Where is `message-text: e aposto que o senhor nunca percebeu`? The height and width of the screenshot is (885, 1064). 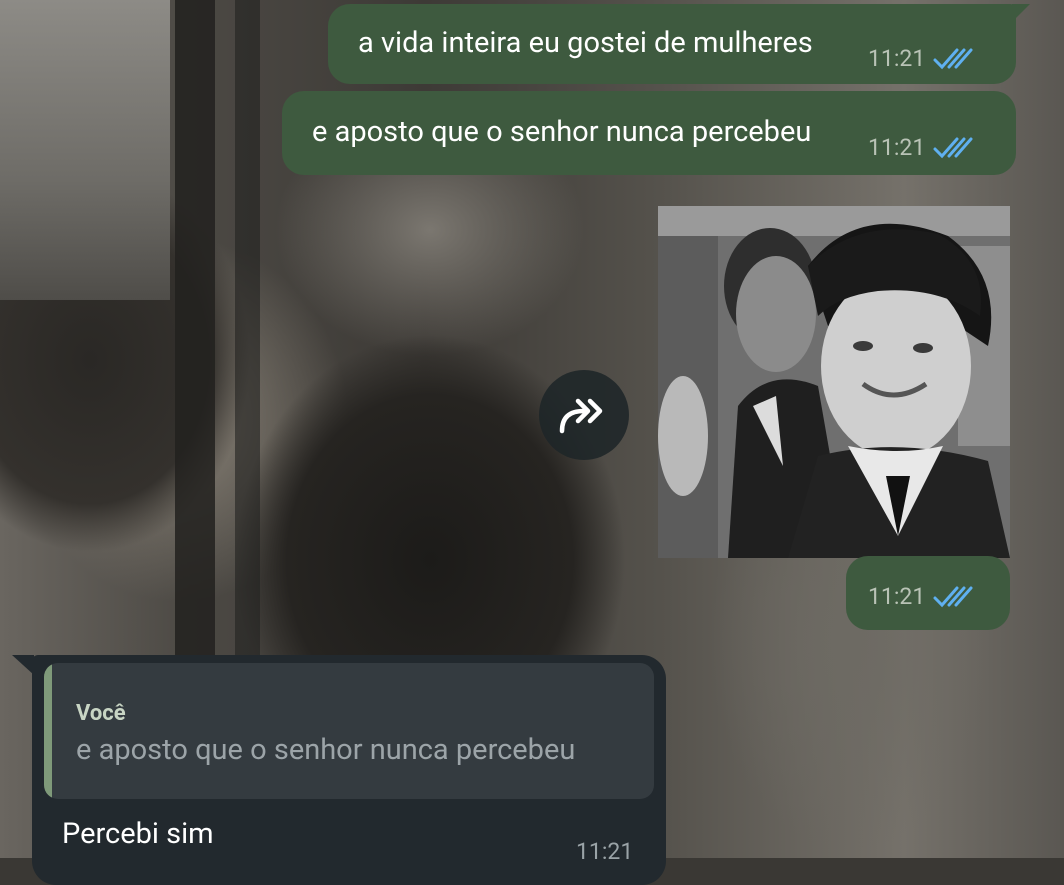
message-text: e aposto que o senhor nunca percebeu is located at coordinates (562, 132).